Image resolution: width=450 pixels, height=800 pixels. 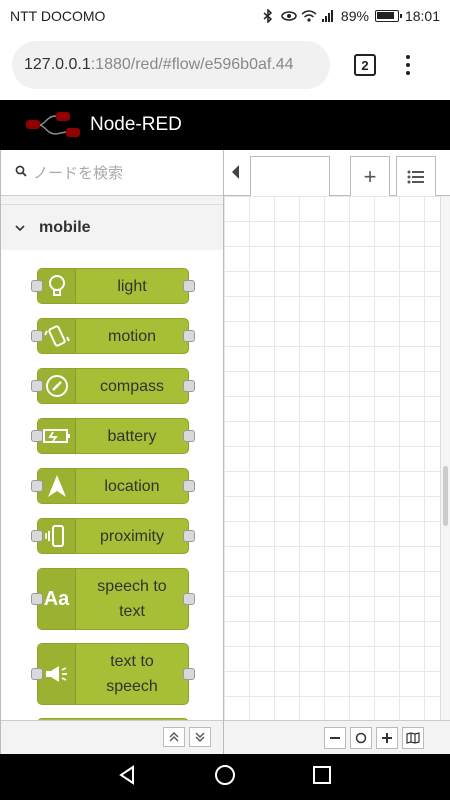 I want to click on node-label: location, so click(x=132, y=486).